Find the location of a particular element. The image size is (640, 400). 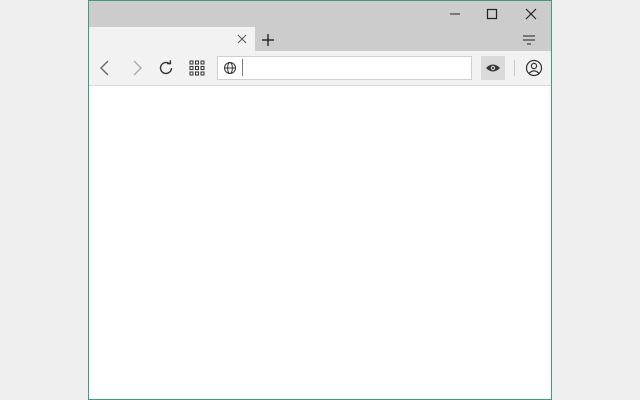

maximize-icon is located at coordinates (492, 14).